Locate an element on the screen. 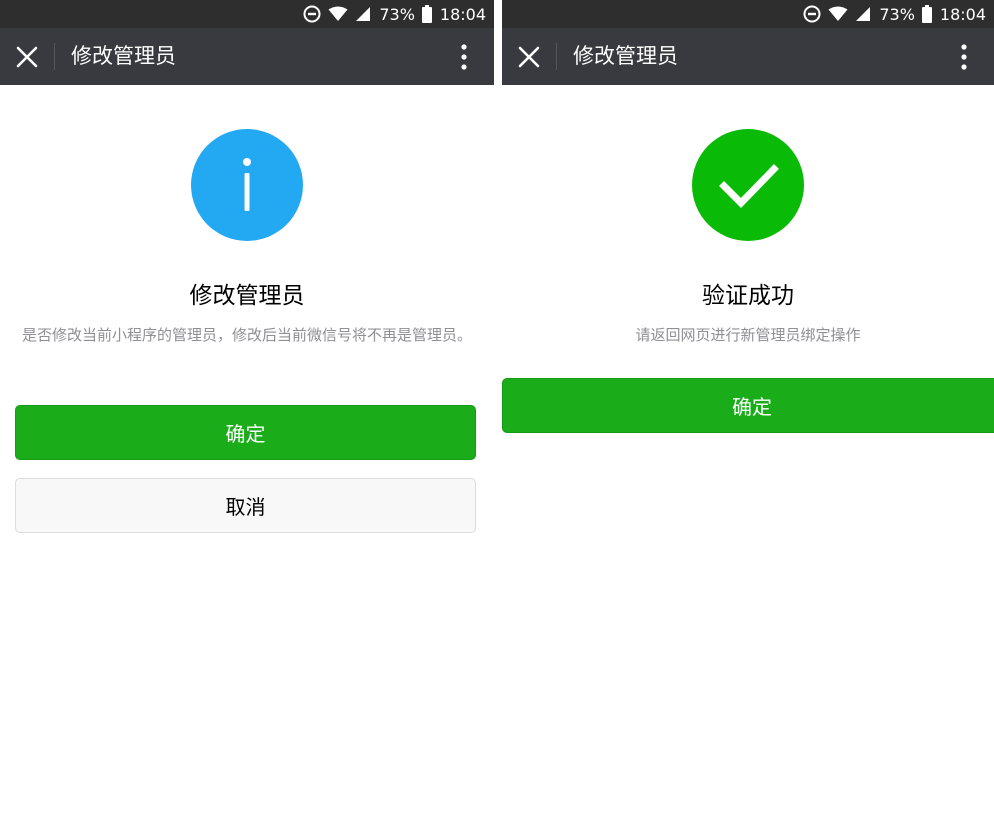 The width and height of the screenshot is (994, 821). message-description: 是否修改当前小程序的管理员，修改后当前微信号将不再是管理员。 is located at coordinates (246, 335).